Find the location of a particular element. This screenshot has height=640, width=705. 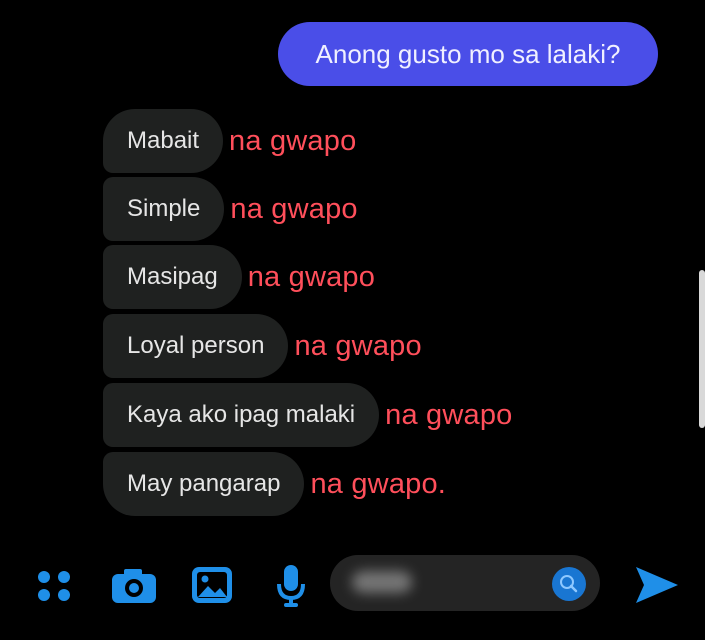

message-text: Loyal person is located at coordinates (196, 345).